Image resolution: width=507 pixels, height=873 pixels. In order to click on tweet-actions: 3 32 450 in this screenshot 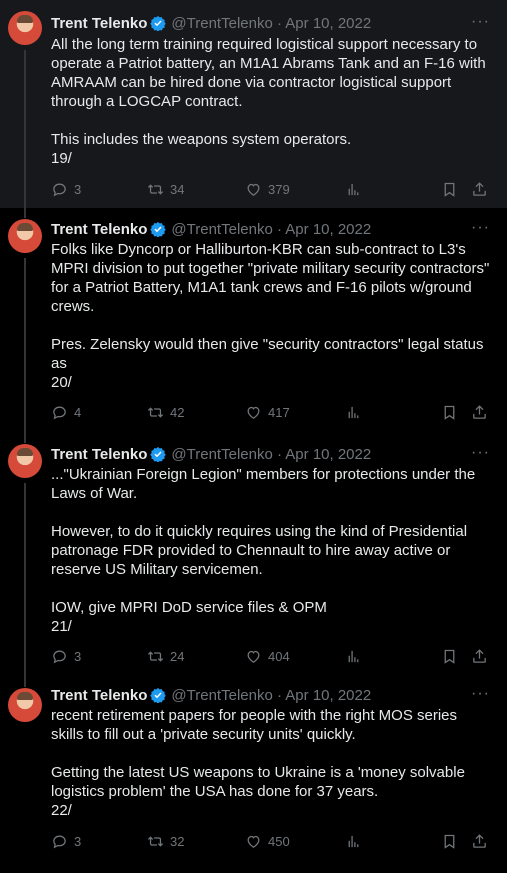, I will do `click(271, 841)`.